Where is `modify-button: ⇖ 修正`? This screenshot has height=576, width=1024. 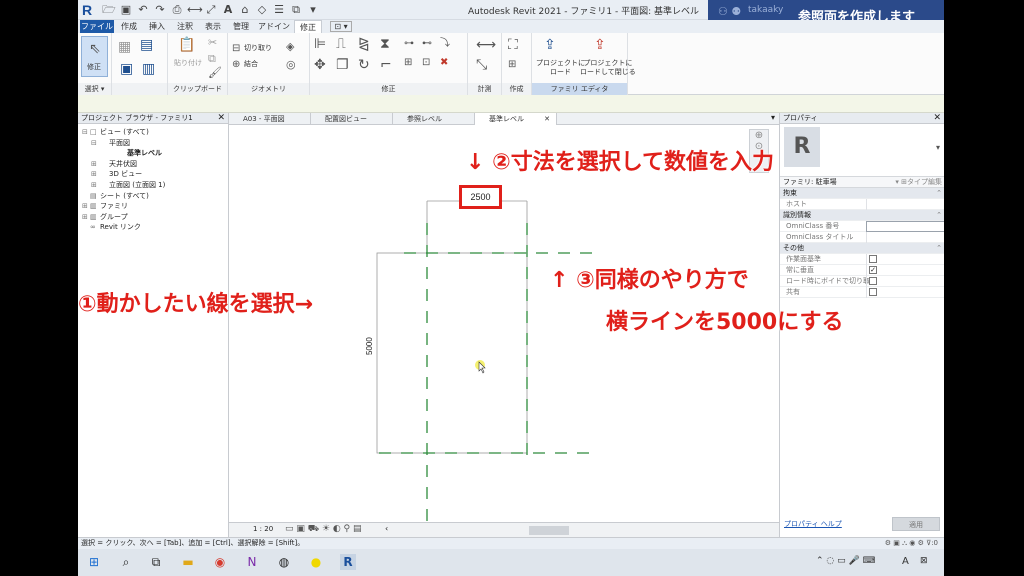
modify-button: ⇖ 修正 is located at coordinates (94, 56).